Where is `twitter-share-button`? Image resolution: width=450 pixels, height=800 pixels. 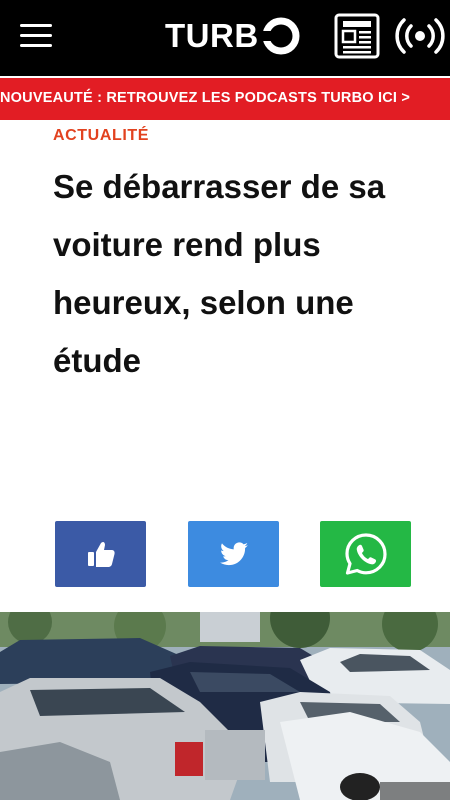
twitter-share-button is located at coordinates (233, 554).